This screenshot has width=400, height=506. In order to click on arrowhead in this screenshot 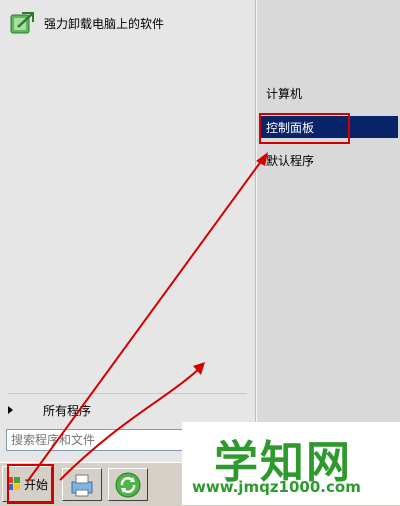, I will do `click(262, 159)`.